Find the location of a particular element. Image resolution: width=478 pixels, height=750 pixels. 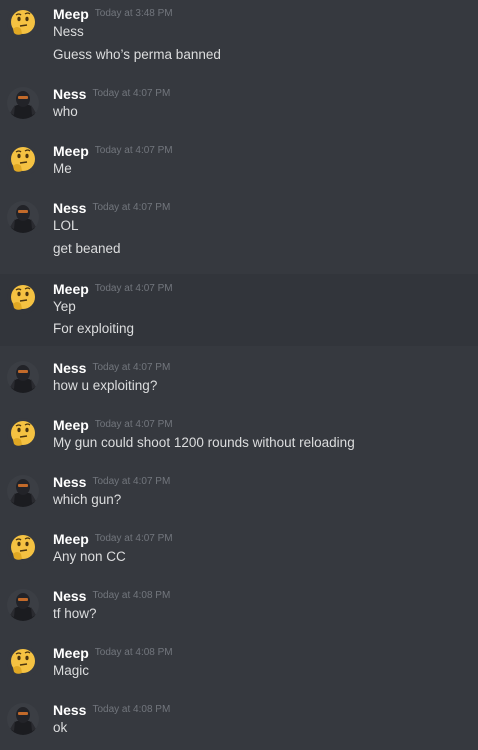

message-text: Ness is located at coordinates (68, 31).